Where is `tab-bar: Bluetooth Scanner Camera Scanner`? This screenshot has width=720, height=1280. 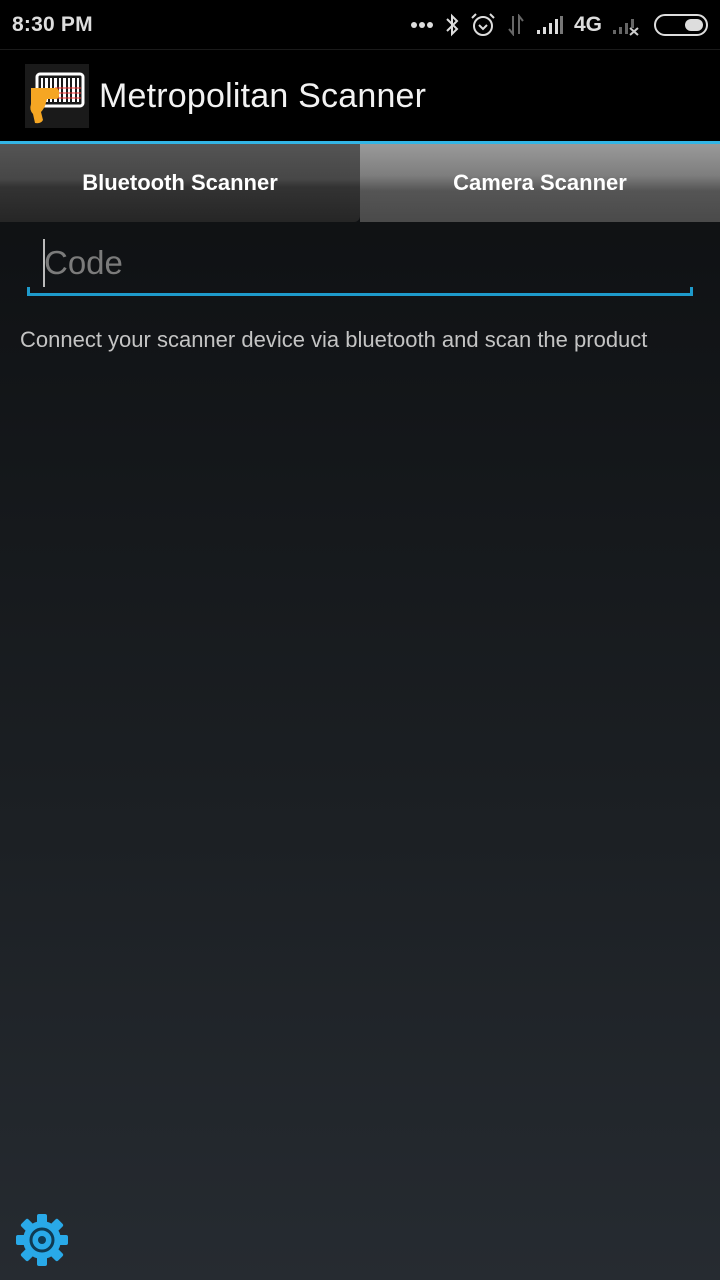 tab-bar: Bluetooth Scanner Camera Scanner is located at coordinates (360, 183).